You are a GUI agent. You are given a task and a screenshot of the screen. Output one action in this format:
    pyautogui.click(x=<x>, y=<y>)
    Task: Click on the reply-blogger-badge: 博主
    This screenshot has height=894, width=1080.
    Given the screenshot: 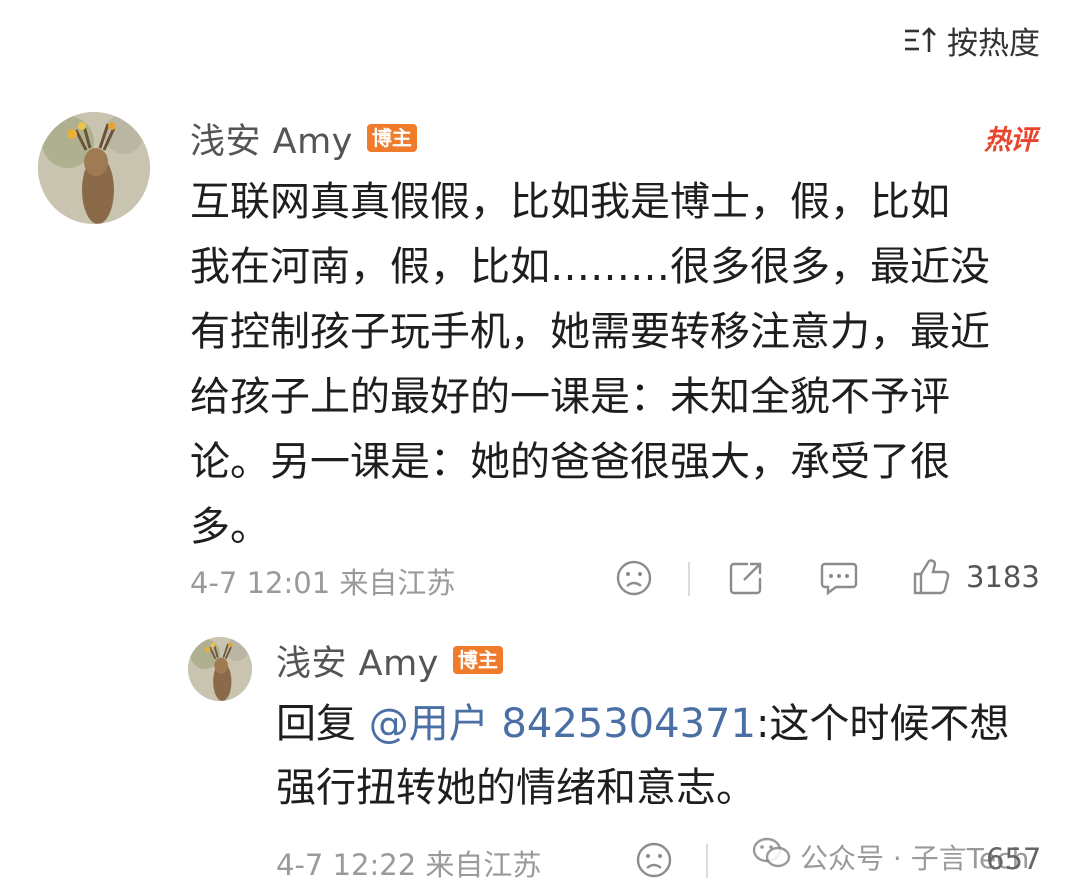 What is the action you would take?
    pyautogui.click(x=477, y=660)
    